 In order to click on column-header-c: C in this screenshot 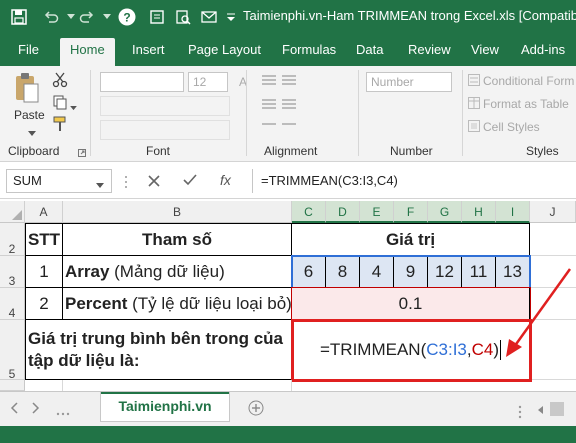, I will do `click(309, 212)`.